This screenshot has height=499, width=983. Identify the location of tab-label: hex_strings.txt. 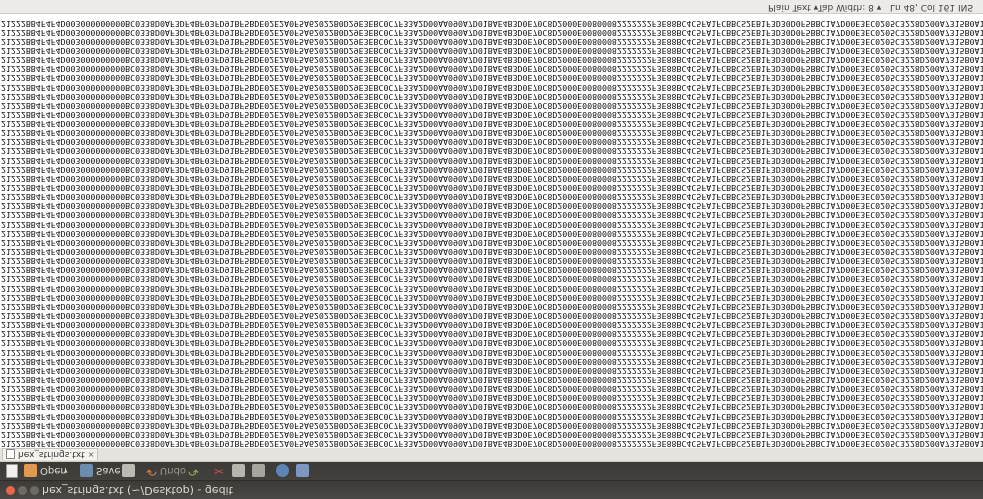
(51, 454).